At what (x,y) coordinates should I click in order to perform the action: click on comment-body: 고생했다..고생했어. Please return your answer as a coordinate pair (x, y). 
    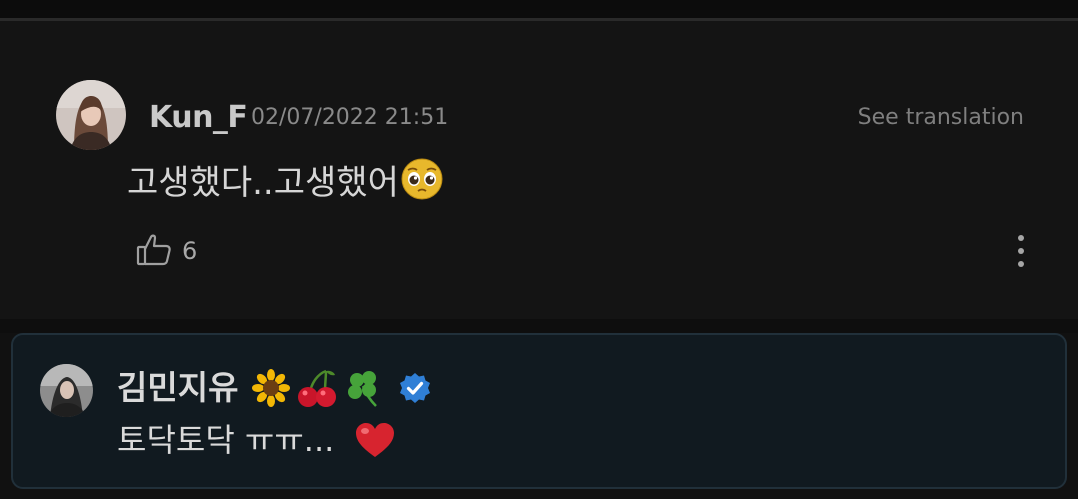
    Looking at the image, I should click on (285, 184).